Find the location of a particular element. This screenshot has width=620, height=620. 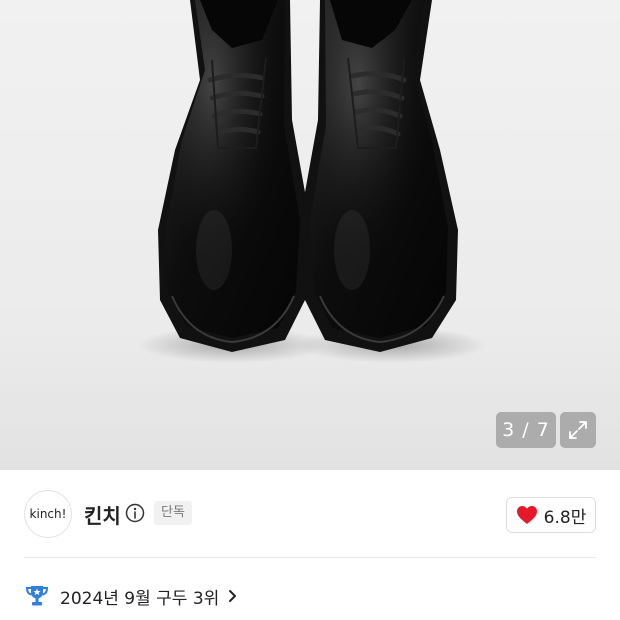

like-count: 6.8만 is located at coordinates (565, 517).